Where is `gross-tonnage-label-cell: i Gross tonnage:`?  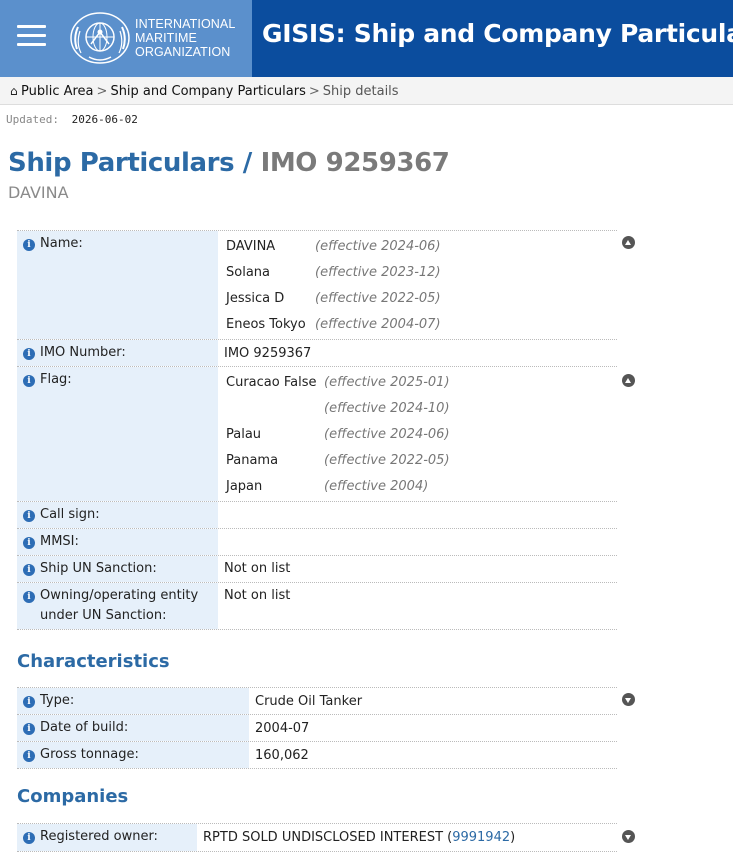 gross-tonnage-label-cell: i Gross tonnage: is located at coordinates (133, 755).